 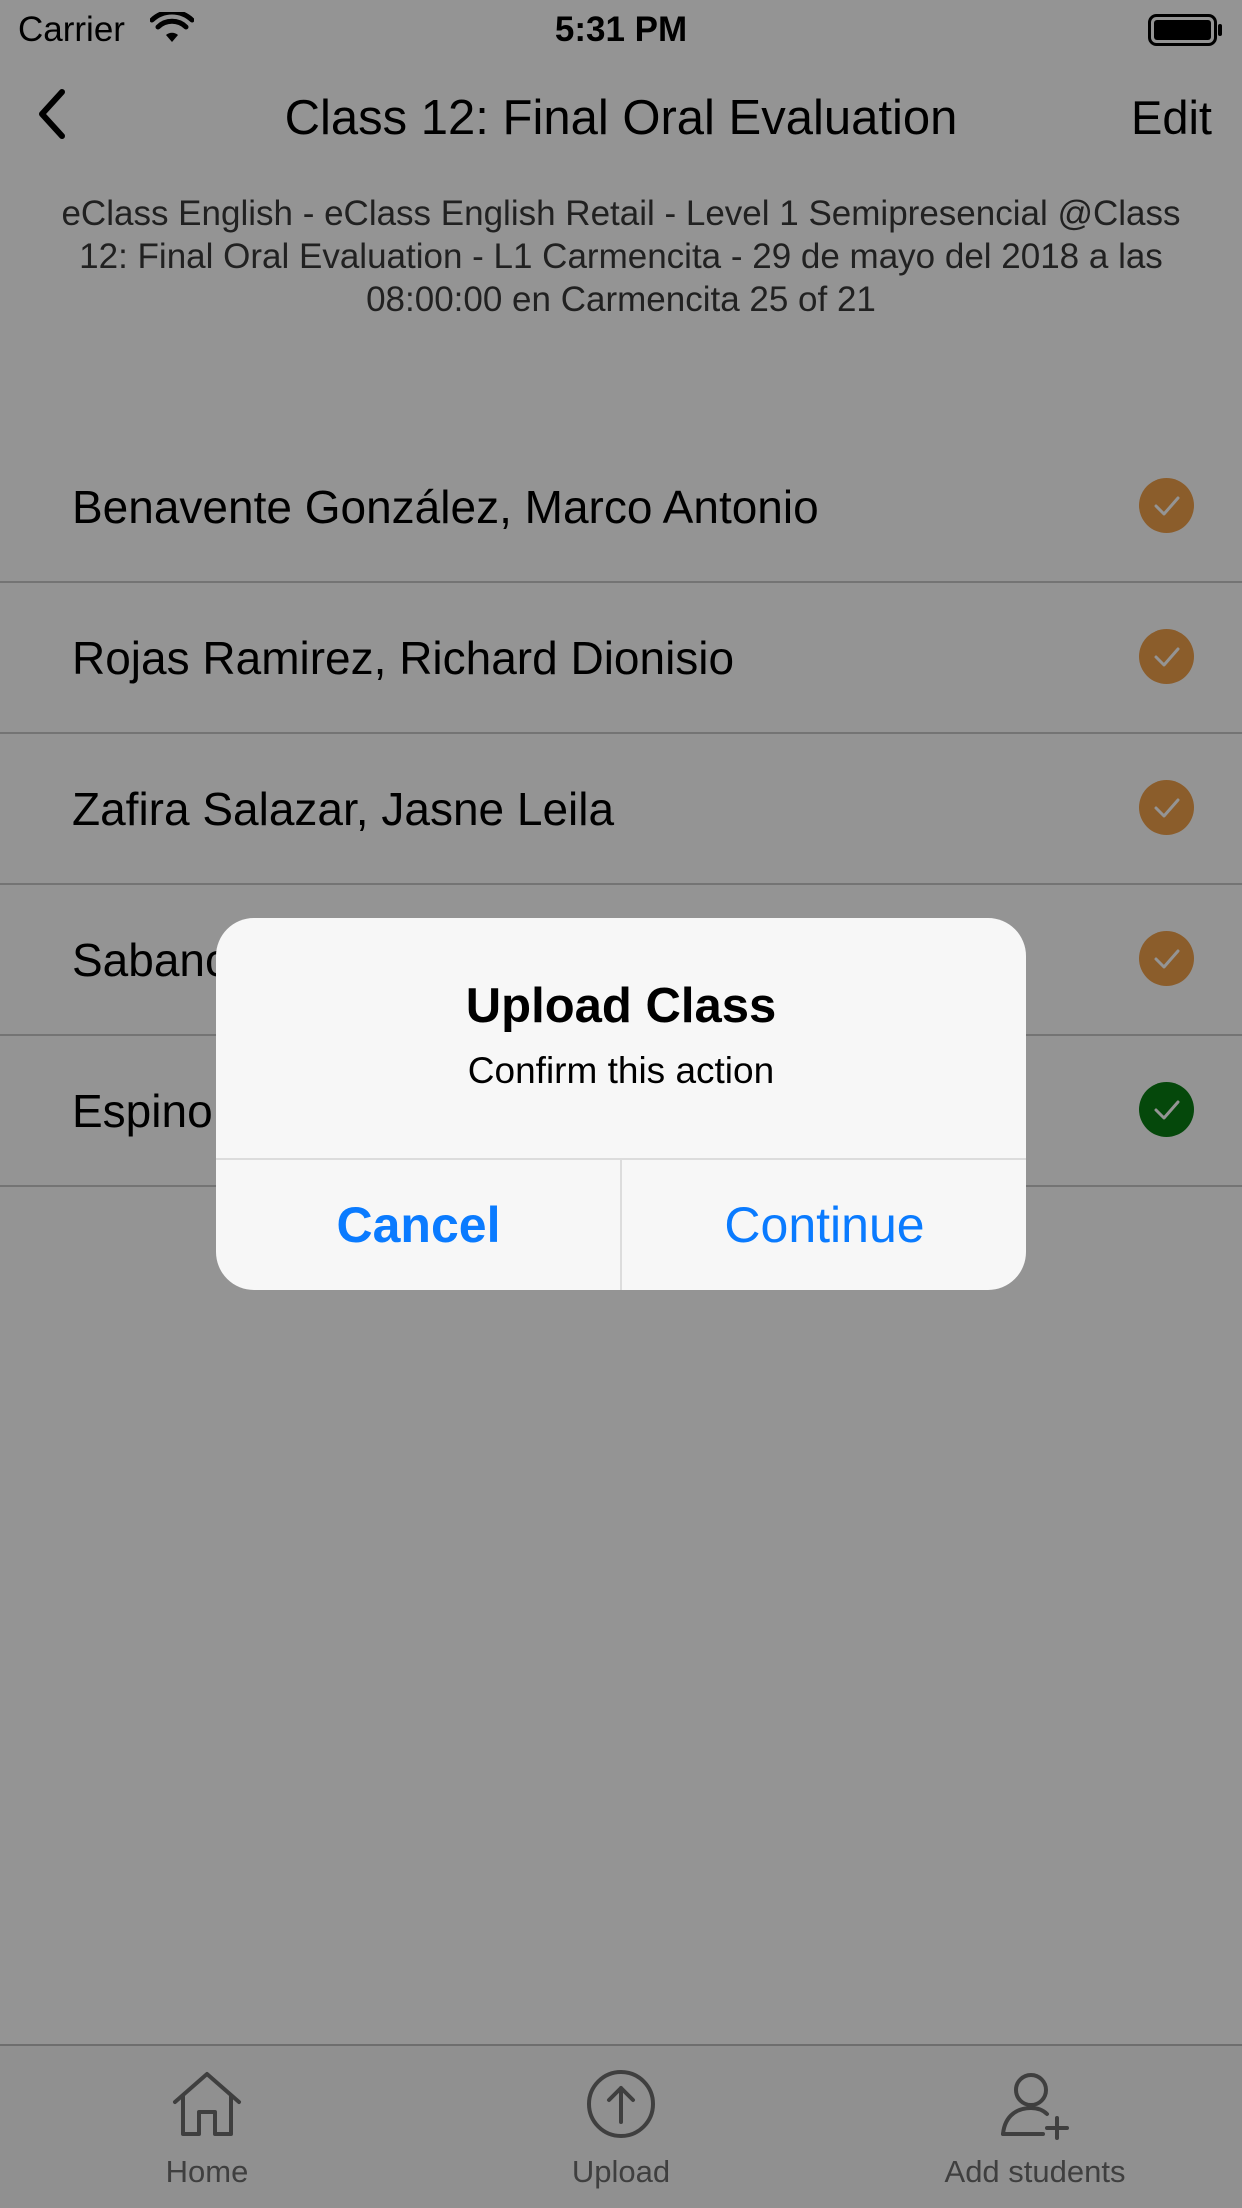 I want to click on continue-button: Continue, so click(x=824, y=1225).